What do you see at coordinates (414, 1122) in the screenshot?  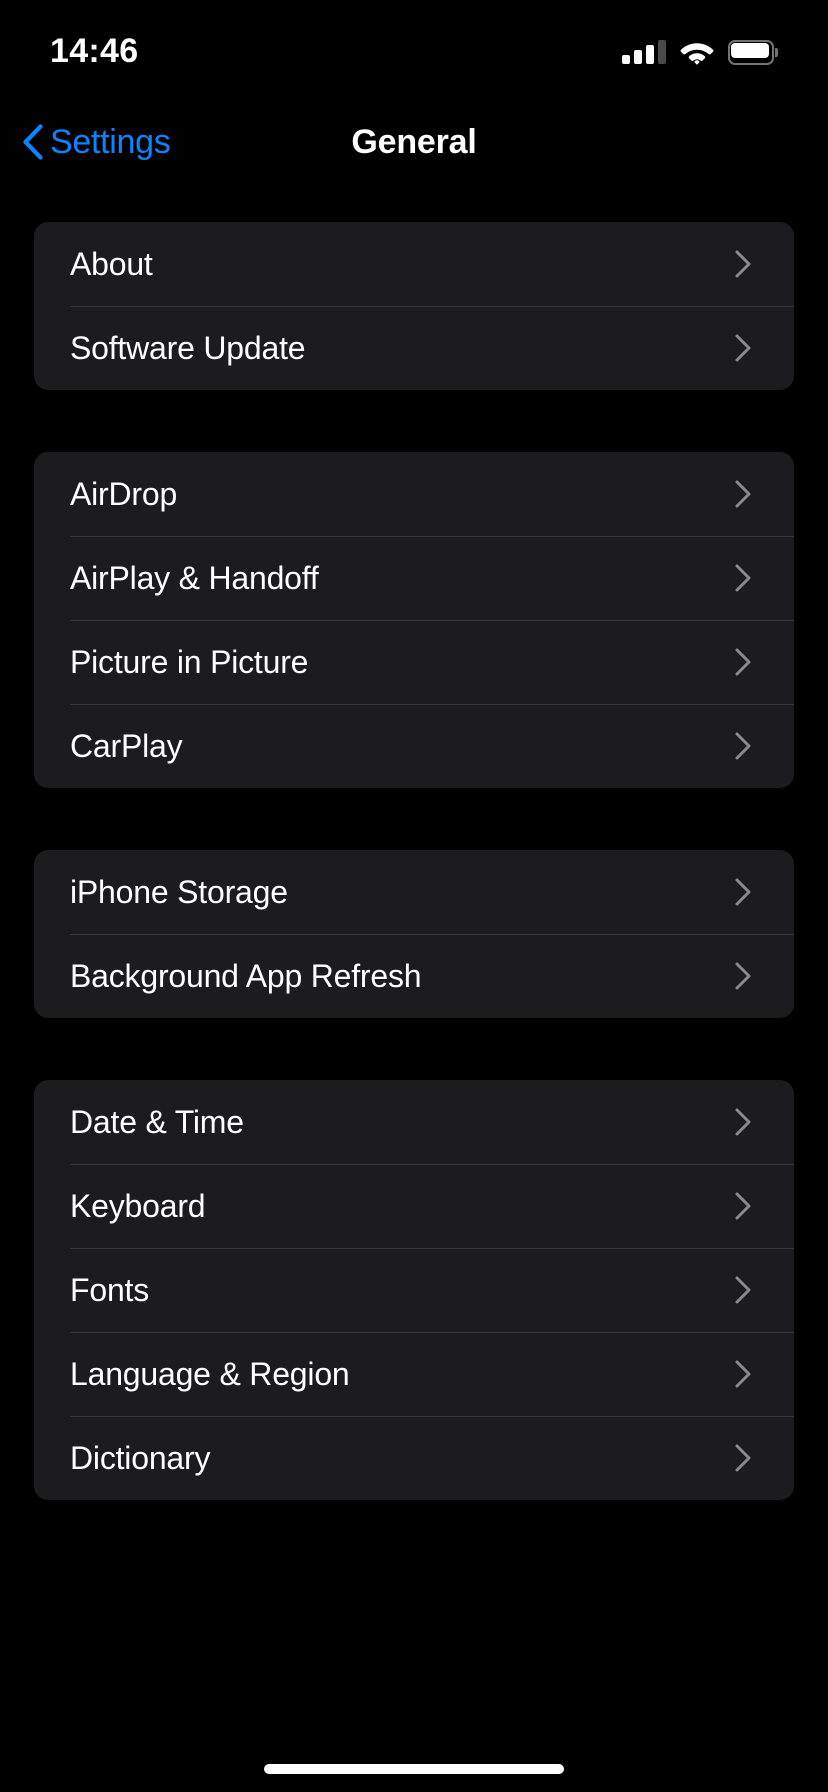 I see `settings-row-date-time: Date & Time` at bounding box center [414, 1122].